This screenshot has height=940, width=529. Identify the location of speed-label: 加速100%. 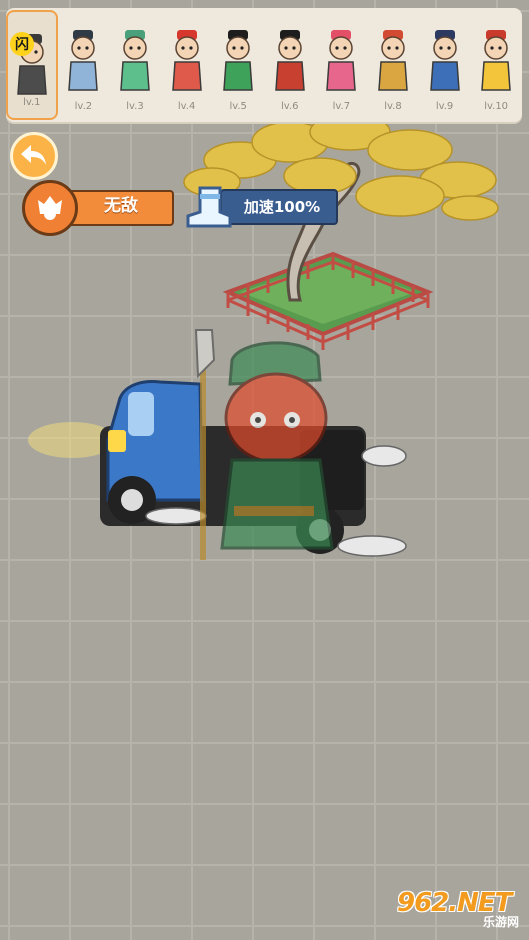
(282, 207).